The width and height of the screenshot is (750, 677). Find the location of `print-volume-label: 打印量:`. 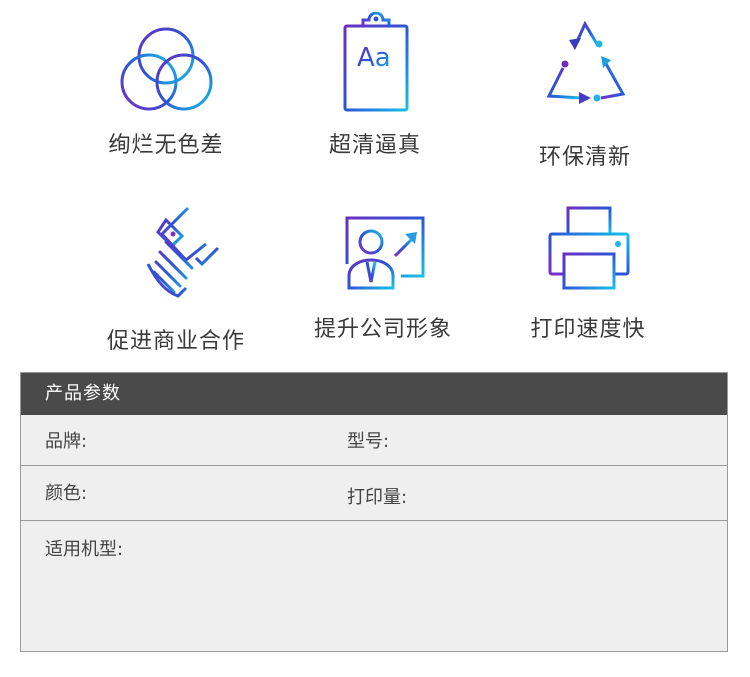

print-volume-label: 打印量: is located at coordinates (377, 497).